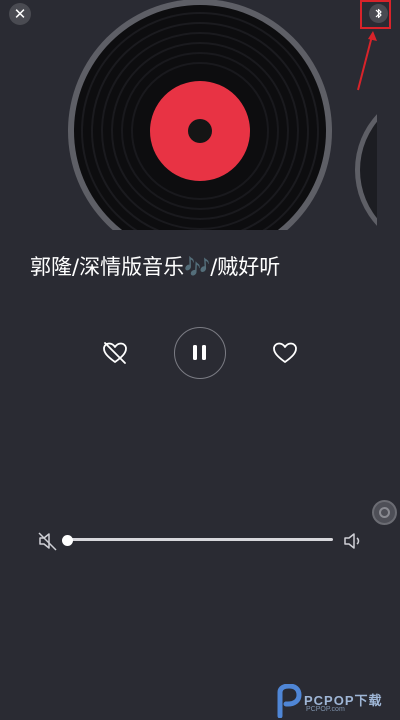  What do you see at coordinates (337, 170) in the screenshot?
I see `next-album-disc` at bounding box center [337, 170].